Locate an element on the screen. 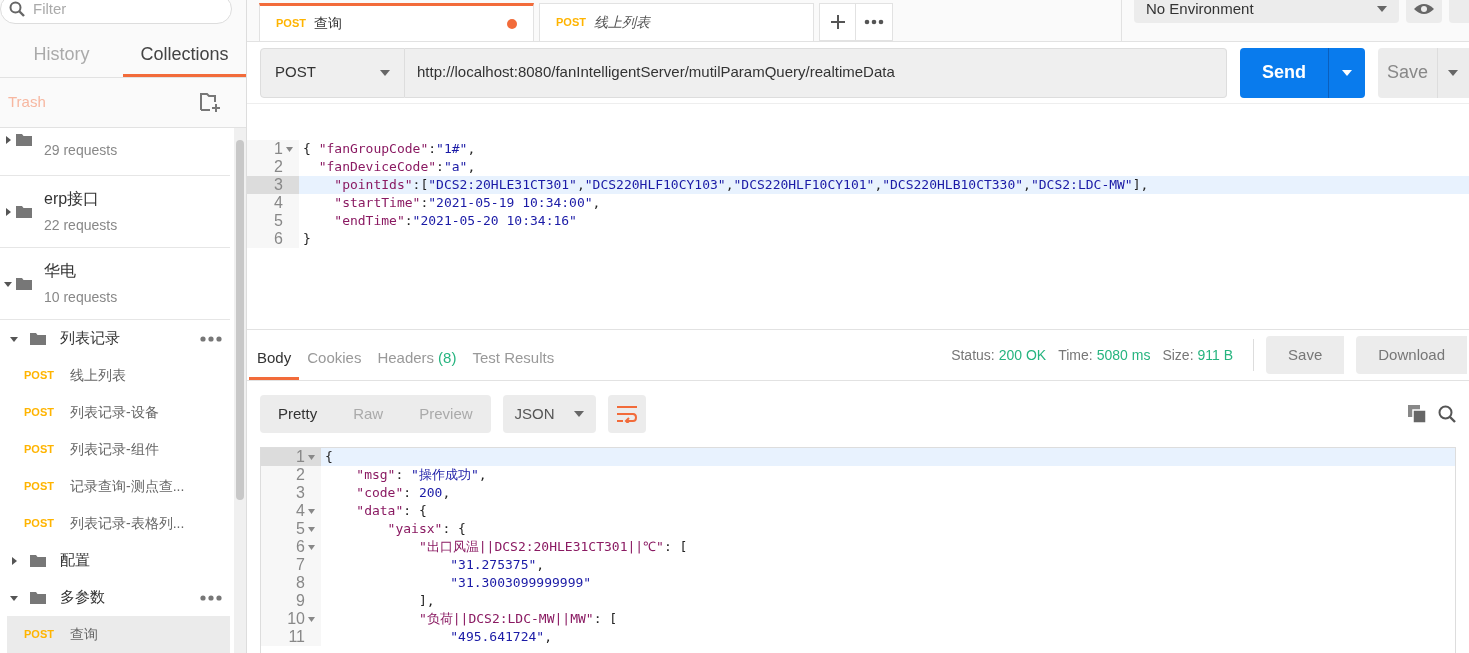 The image size is (1469, 653). sidebar-tab: Collections is located at coordinates (184, 55).